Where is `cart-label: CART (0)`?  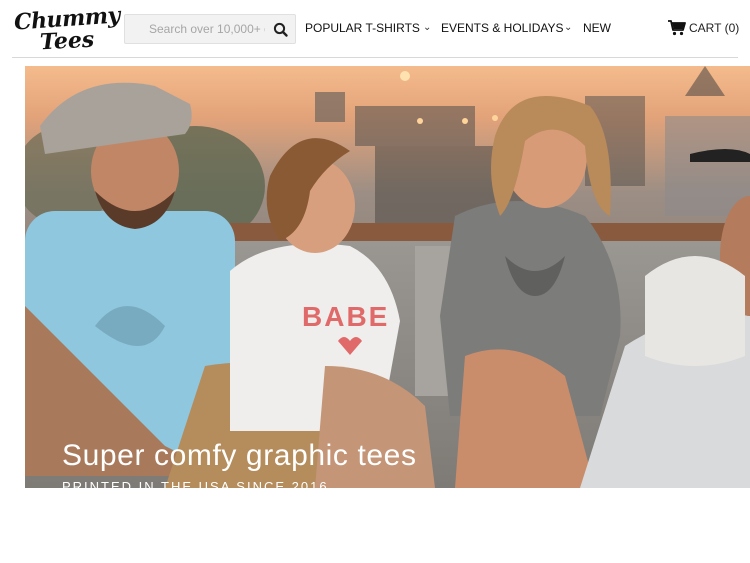 cart-label: CART (0) is located at coordinates (714, 28).